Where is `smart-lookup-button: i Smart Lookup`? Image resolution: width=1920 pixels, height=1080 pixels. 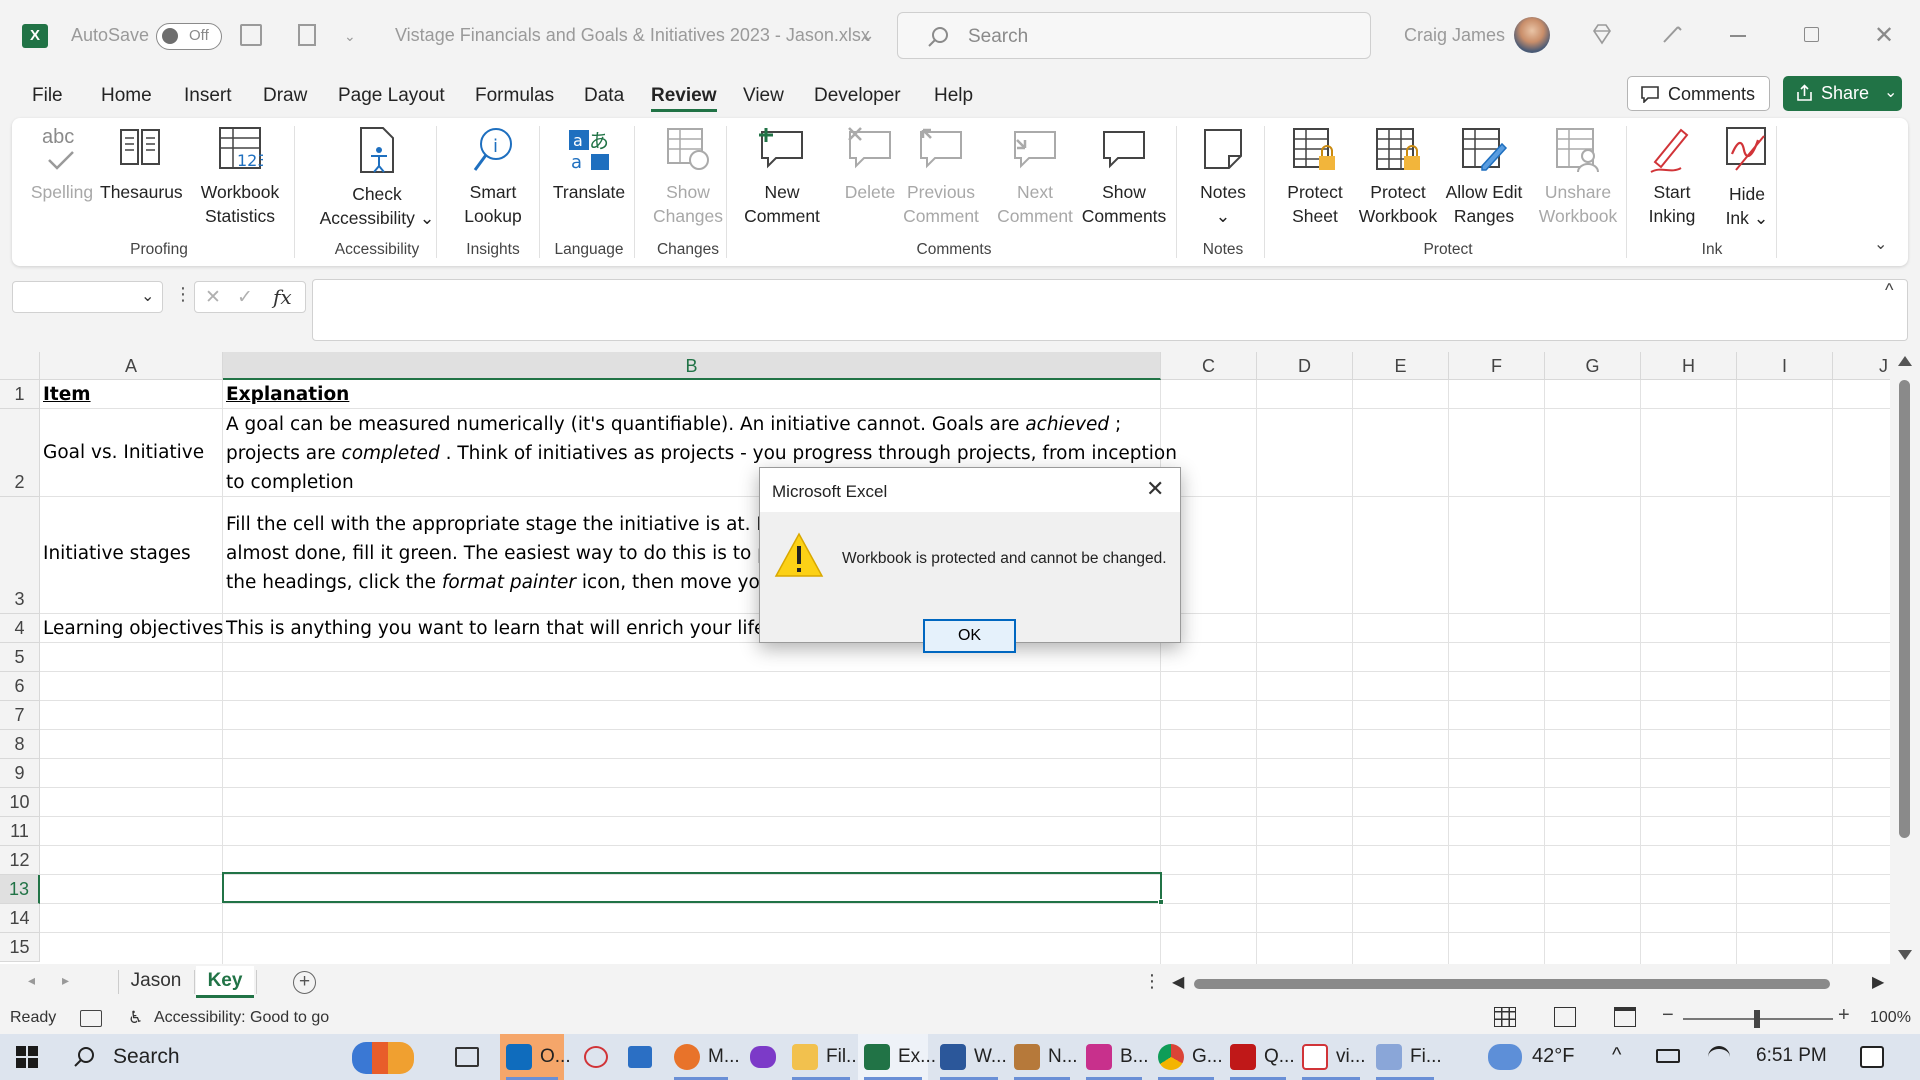 smart-lookup-button: i Smart Lookup is located at coordinates (493, 177).